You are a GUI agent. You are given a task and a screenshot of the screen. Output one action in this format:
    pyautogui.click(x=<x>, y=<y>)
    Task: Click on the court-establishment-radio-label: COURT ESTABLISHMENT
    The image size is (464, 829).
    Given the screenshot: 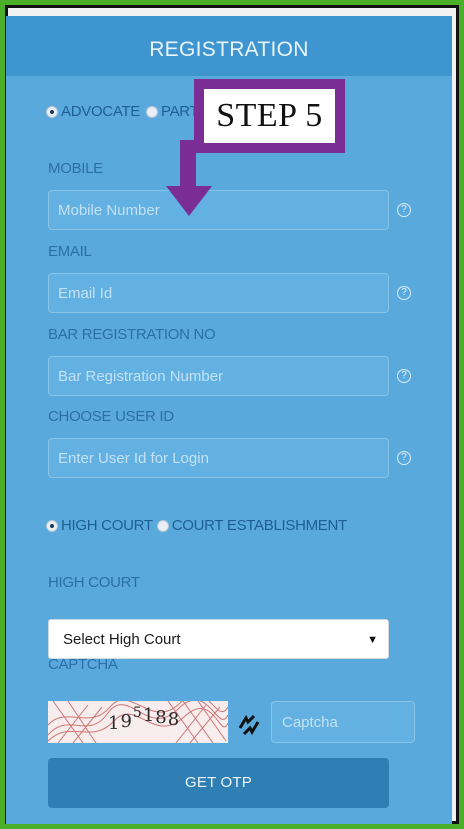 What is the action you would take?
    pyautogui.click(x=259, y=525)
    